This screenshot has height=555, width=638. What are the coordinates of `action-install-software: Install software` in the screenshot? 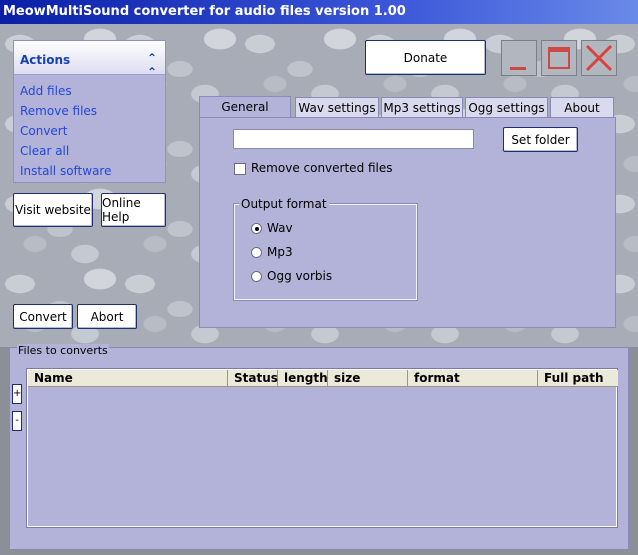 It's located at (92, 171).